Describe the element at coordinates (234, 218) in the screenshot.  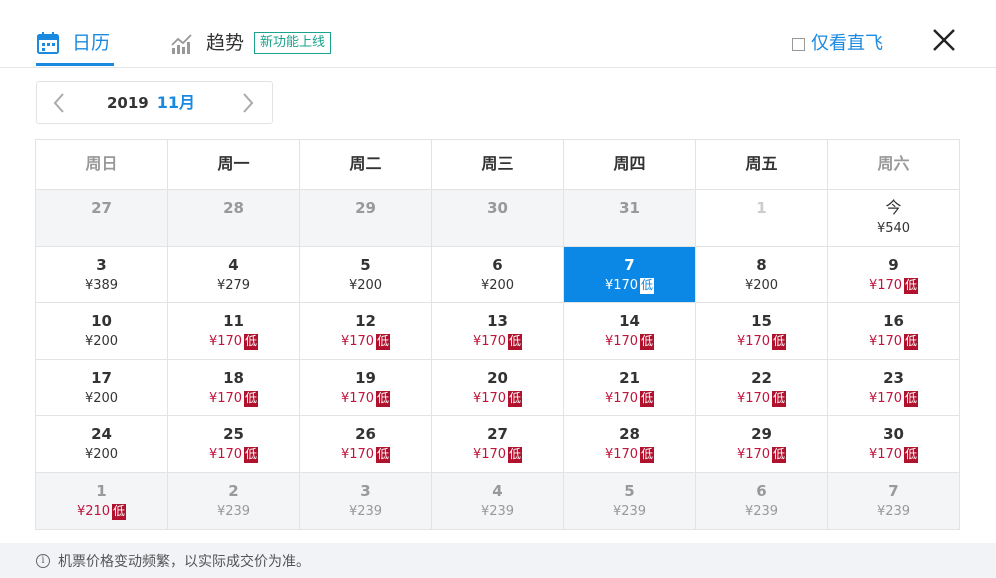
I see `calendar-day: 28` at that location.